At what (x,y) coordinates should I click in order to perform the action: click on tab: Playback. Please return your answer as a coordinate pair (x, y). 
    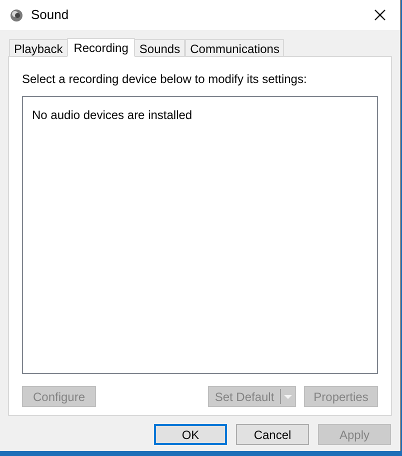
    Looking at the image, I should click on (38, 47).